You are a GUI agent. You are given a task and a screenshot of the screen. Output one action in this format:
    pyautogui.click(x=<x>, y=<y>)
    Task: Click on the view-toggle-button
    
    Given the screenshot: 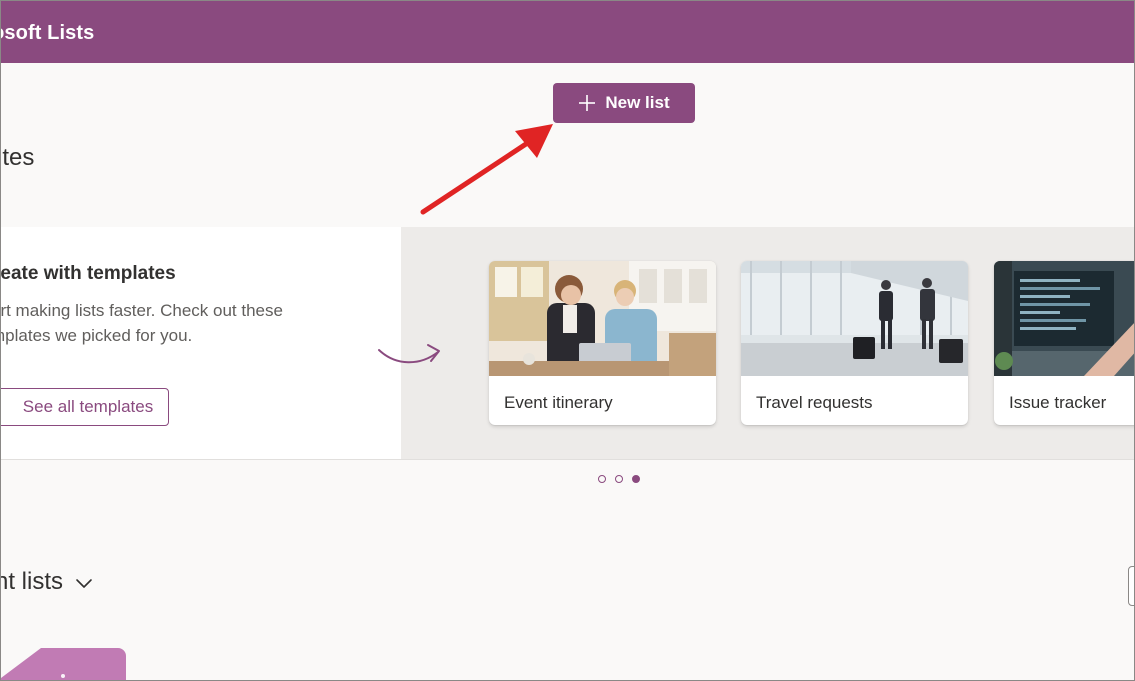 What is the action you would take?
    pyautogui.click(x=1131, y=586)
    